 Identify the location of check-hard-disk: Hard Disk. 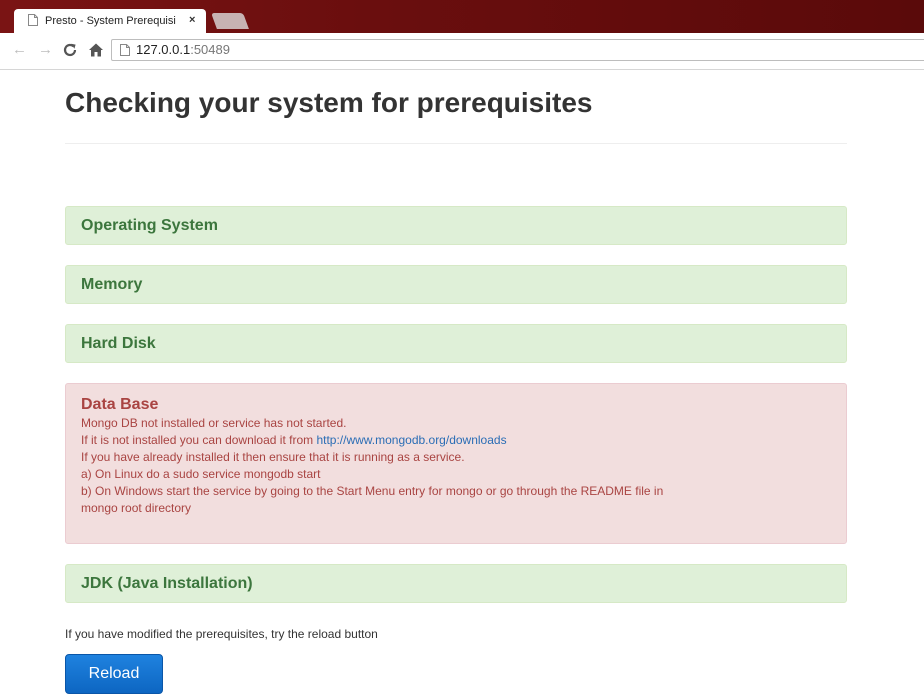
(456, 343).